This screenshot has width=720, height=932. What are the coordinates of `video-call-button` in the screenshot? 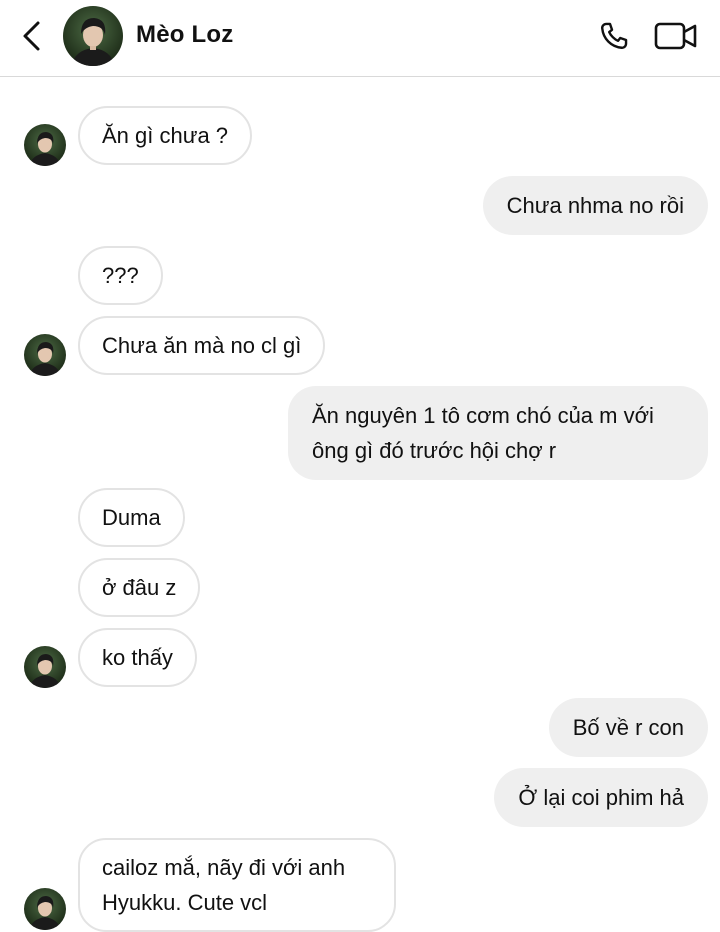 It's located at (676, 36).